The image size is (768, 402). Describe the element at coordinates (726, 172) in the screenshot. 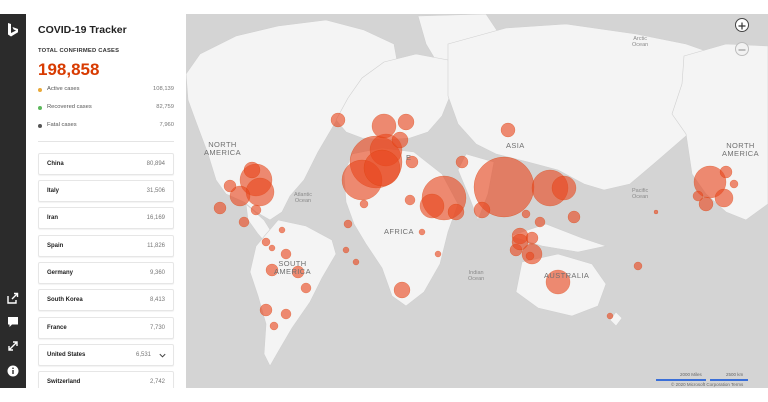

I see `bubble-canada-right` at that location.